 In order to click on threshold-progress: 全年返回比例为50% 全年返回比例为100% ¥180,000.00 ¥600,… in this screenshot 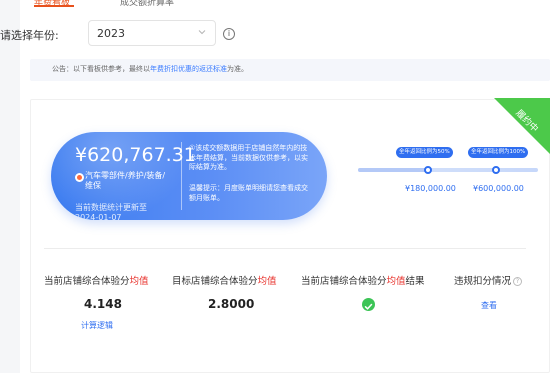, I will do `click(449, 172)`.